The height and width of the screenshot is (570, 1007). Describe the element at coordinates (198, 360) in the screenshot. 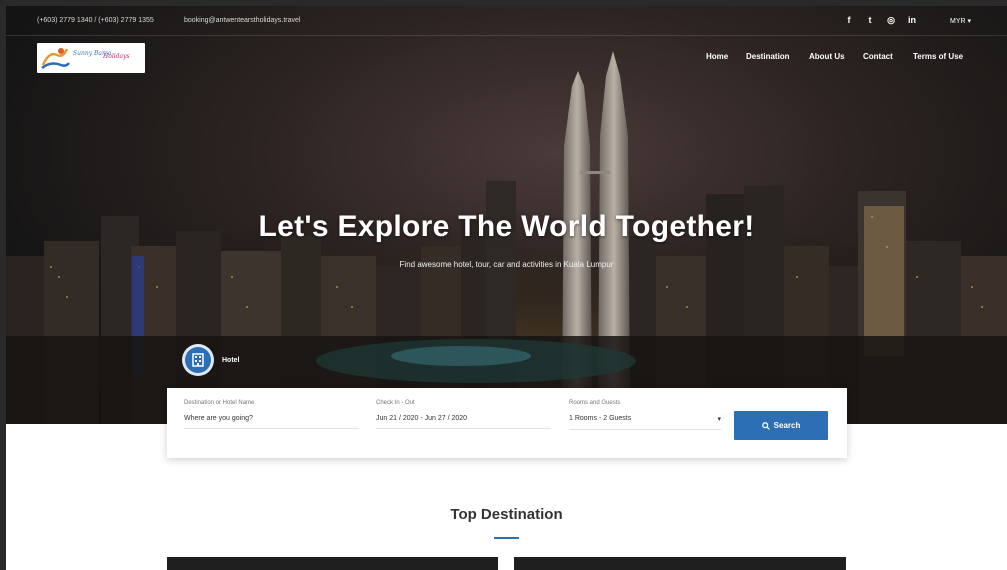

I see `hotel-icon` at that location.